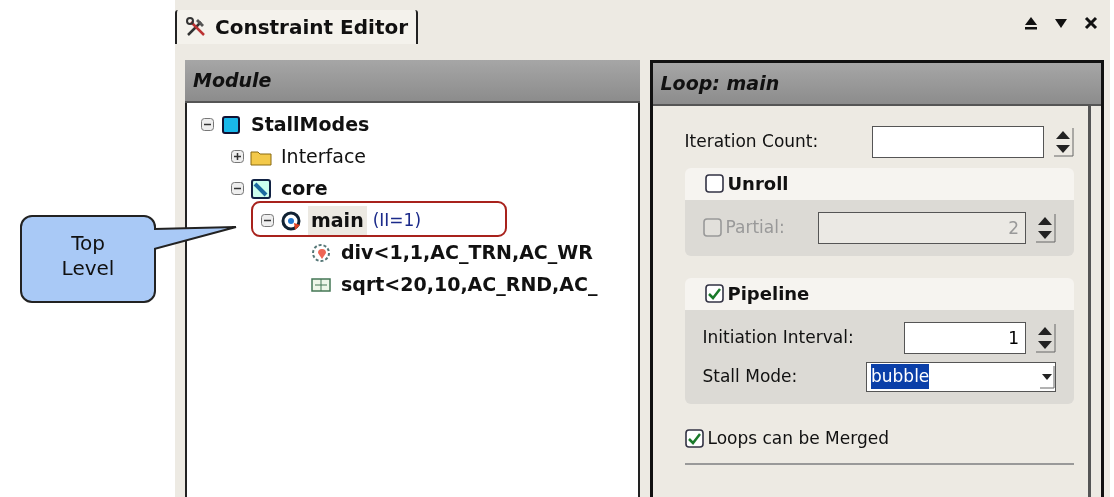 Image resolution: width=1114 pixels, height=497 pixels. I want to click on caret-icon, so click(1047, 376).